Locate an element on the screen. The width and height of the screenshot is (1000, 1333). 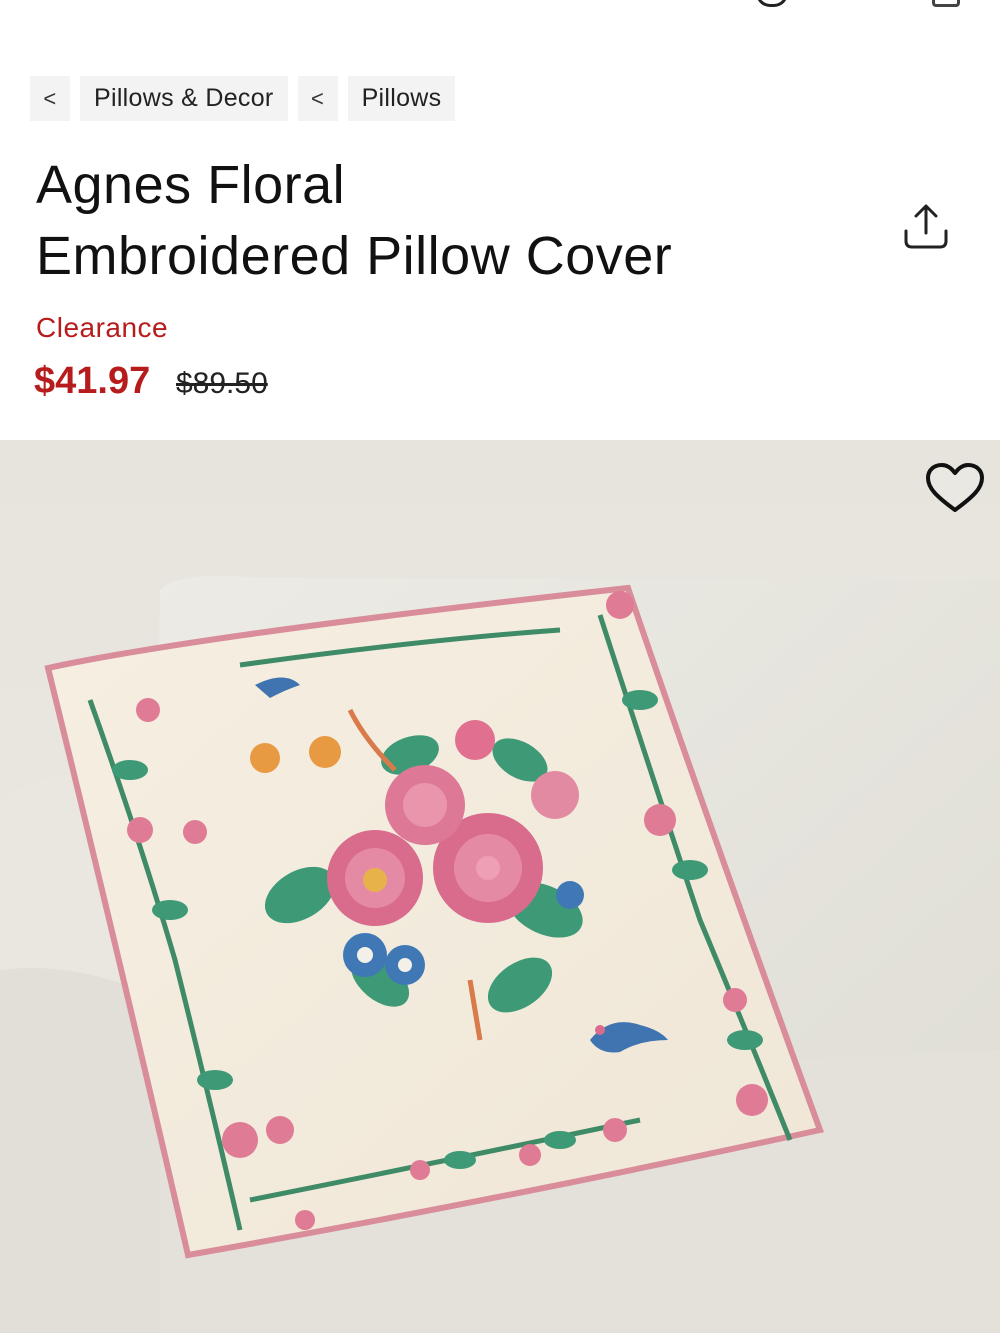
breadcrumb-back-1: < is located at coordinates (50, 98).